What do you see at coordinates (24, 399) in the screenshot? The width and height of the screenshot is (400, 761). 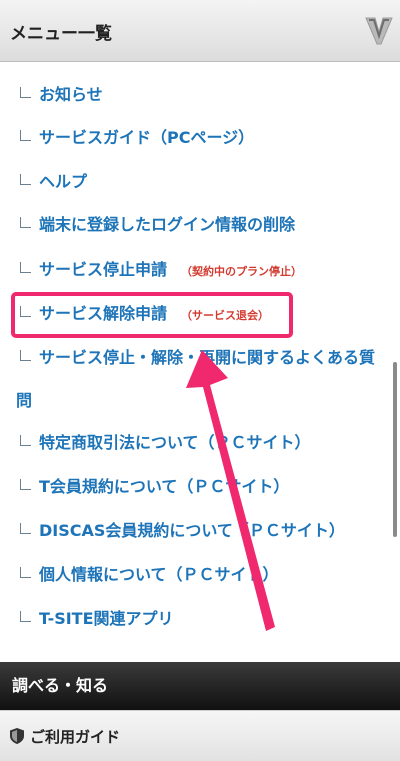 I see `menu-item-faq-continued: 問` at bounding box center [24, 399].